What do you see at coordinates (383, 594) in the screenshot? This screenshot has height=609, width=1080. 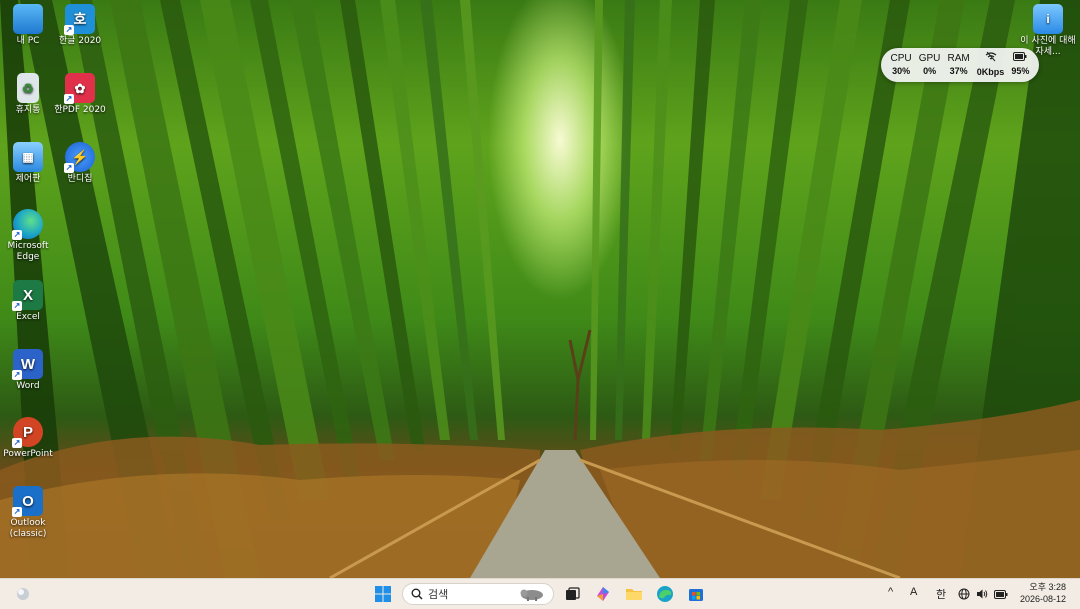 I see `start-icon` at bounding box center [383, 594].